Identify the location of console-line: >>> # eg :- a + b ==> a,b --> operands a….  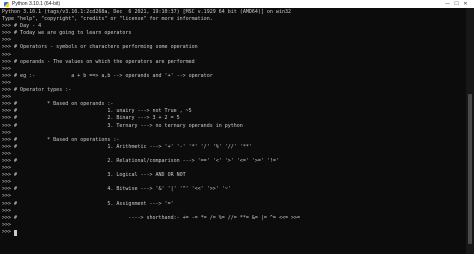
(233, 76).